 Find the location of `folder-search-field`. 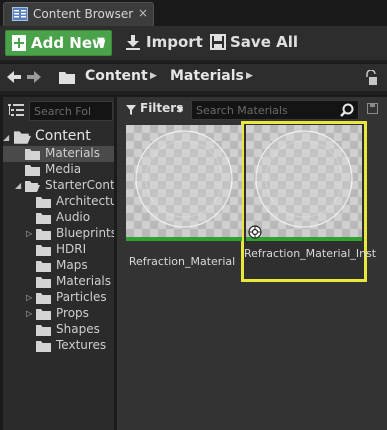

folder-search-field is located at coordinates (71, 111).